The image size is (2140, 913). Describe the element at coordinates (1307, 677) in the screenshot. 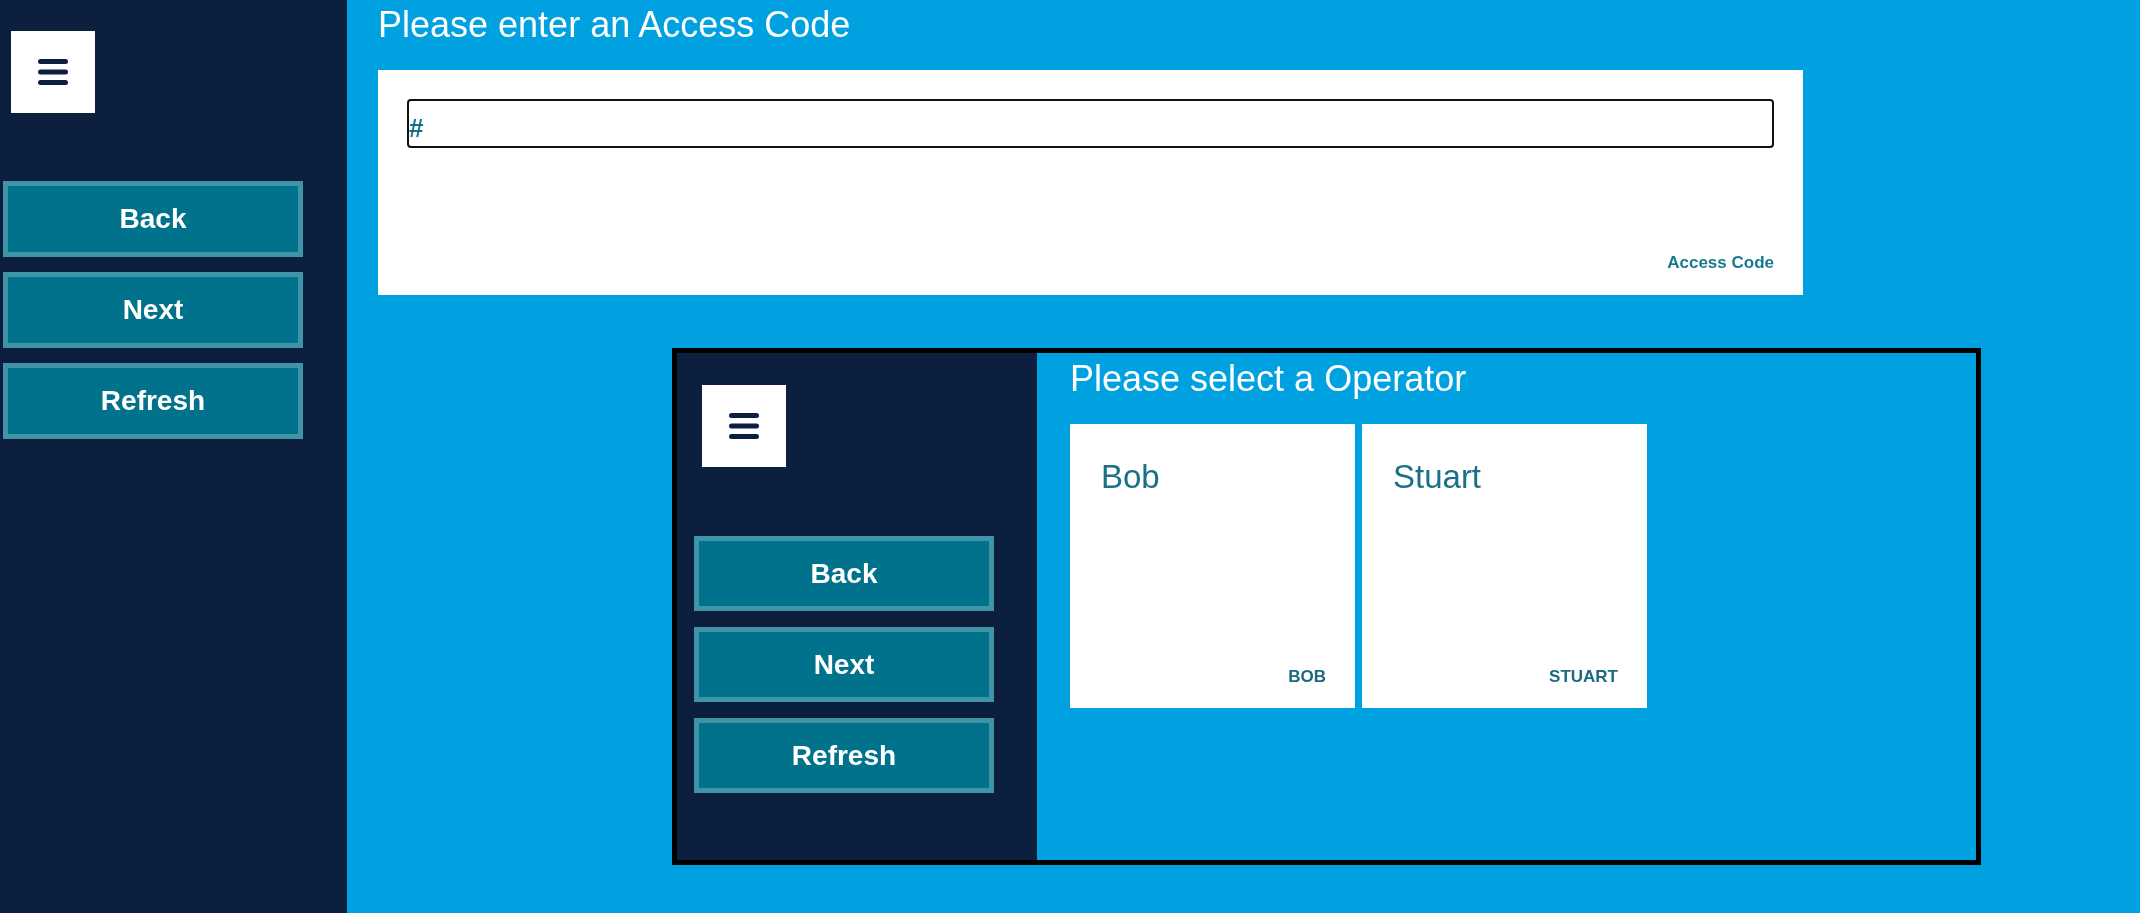

I see `operator-code: BOB` at that location.